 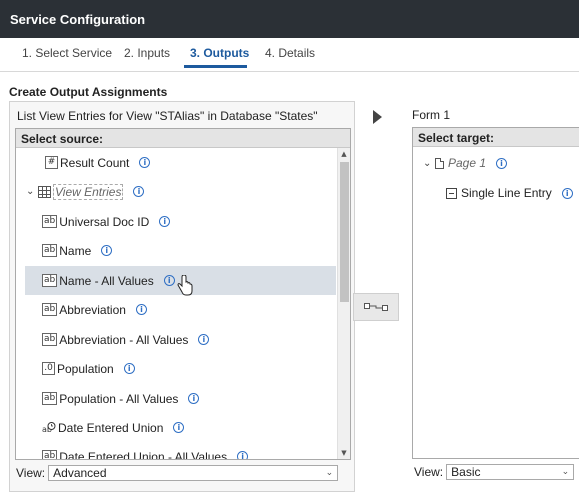 I want to click on target-view-row: View: Basic ⌄, so click(x=494, y=472).